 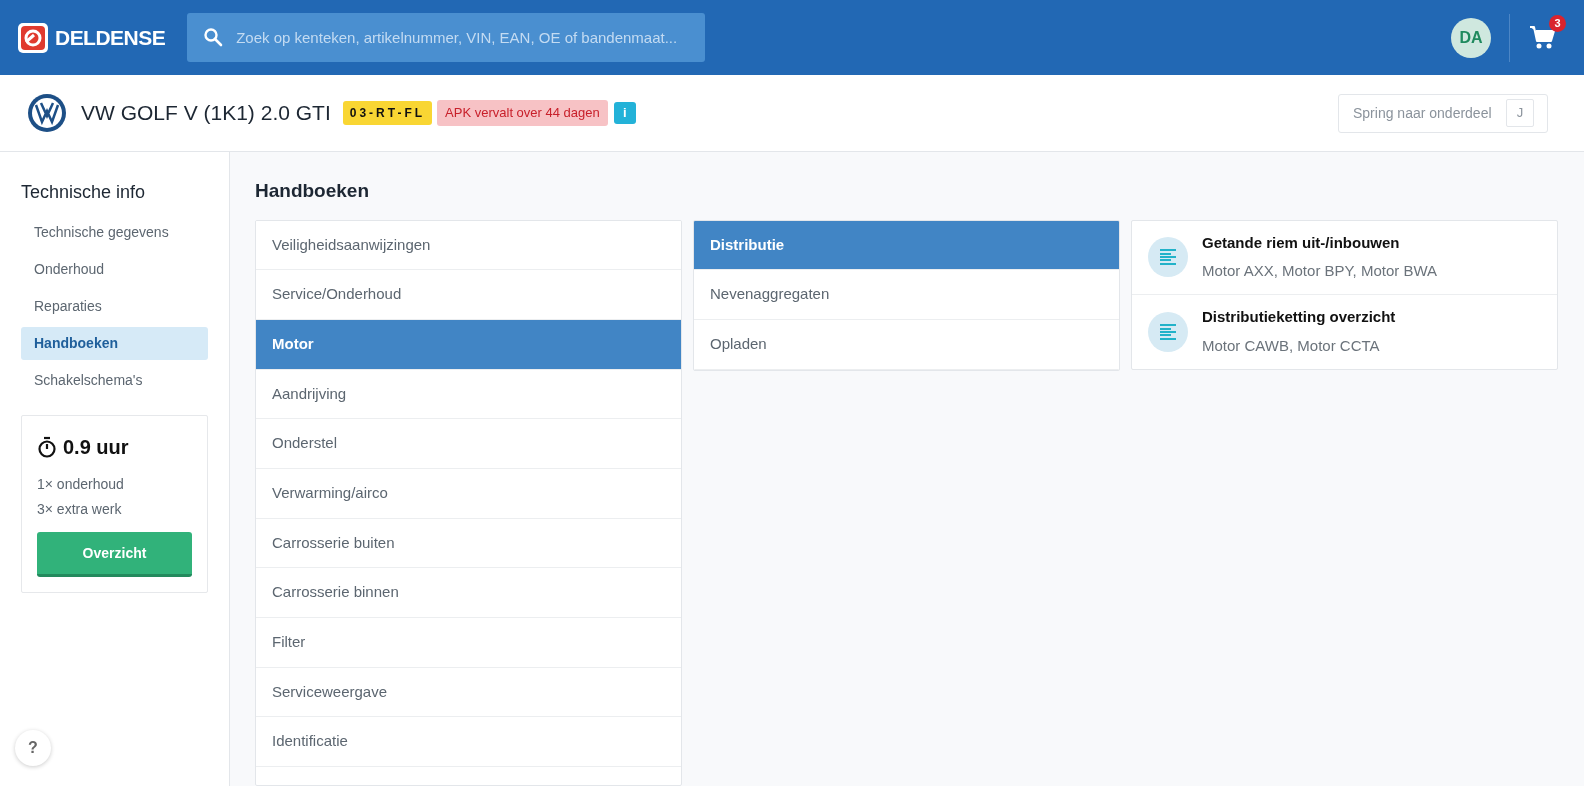 I want to click on labor-detail: 1× onderhoud, so click(x=81, y=484).